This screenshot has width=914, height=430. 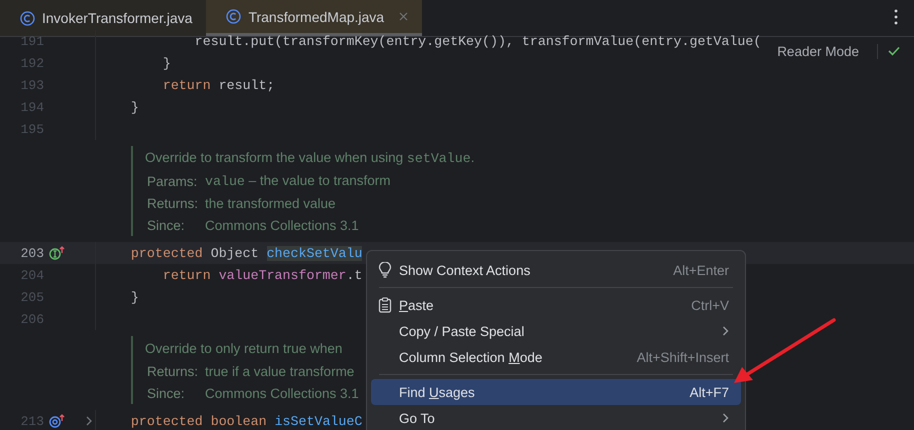 What do you see at coordinates (279, 371) in the screenshot?
I see `doc-text: true if a value transforme` at bounding box center [279, 371].